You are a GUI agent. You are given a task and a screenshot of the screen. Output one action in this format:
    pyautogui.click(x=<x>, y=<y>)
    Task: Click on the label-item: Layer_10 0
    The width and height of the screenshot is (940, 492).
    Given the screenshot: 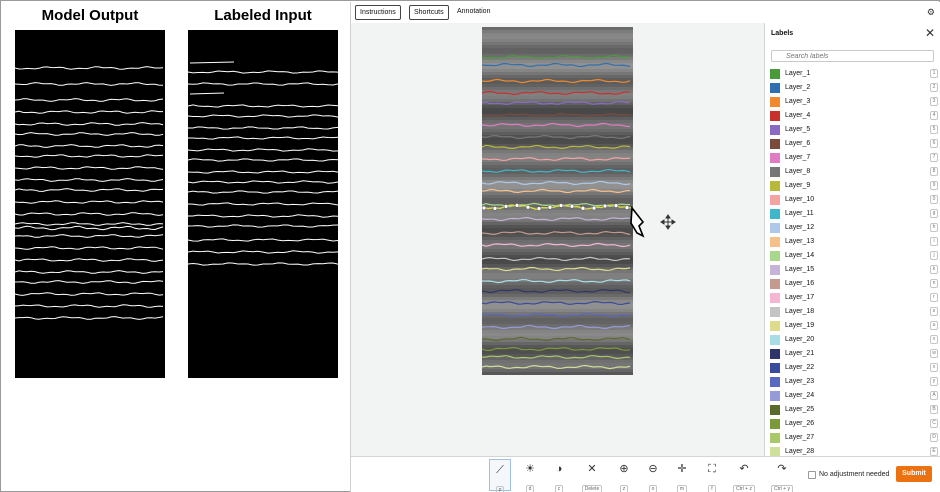 What is the action you would take?
    pyautogui.click(x=852, y=200)
    